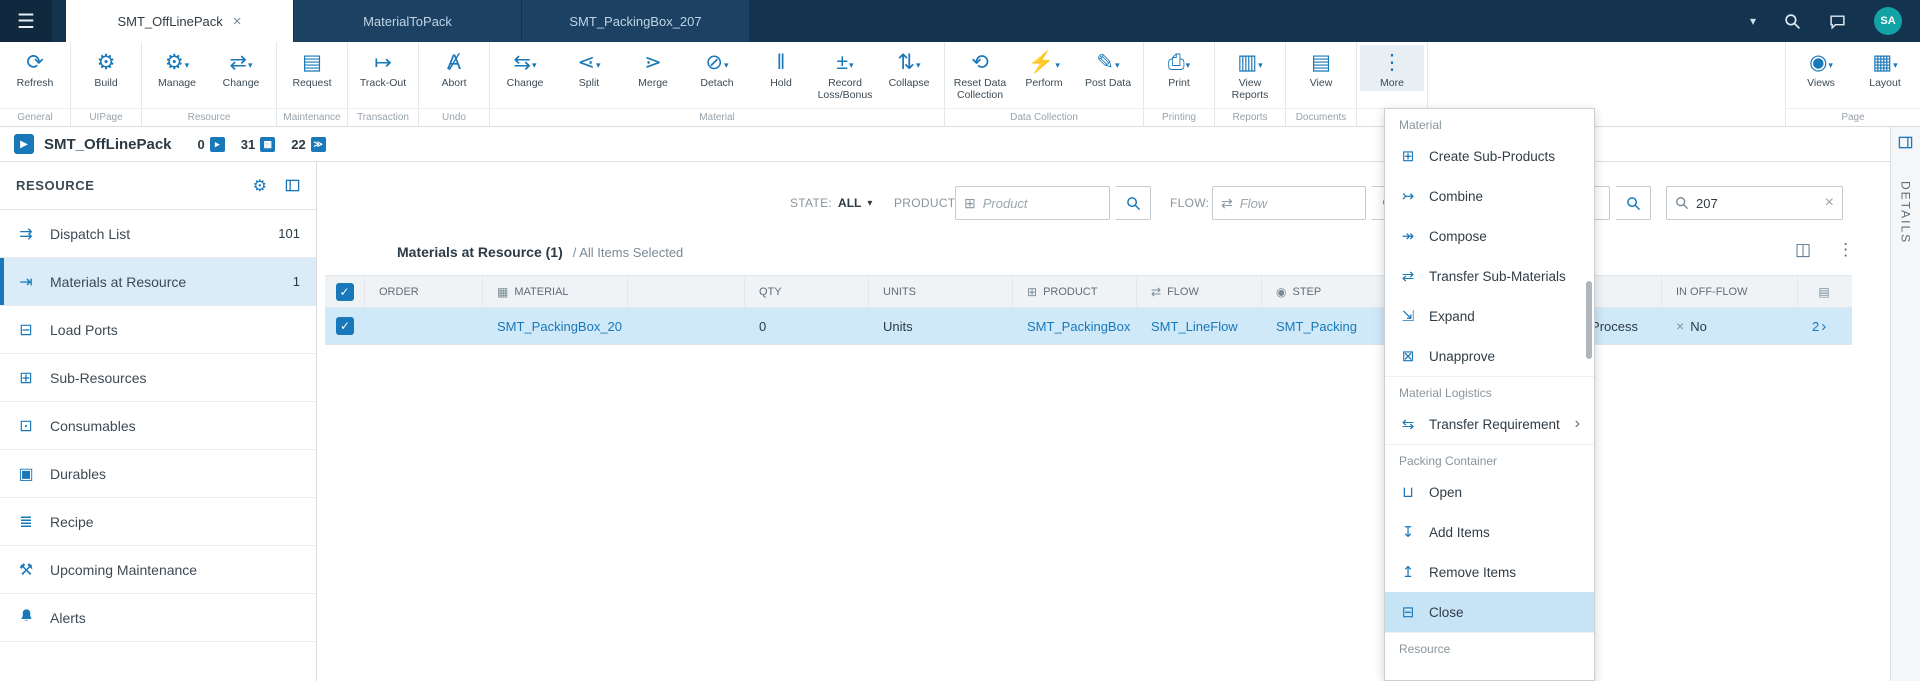  I want to click on cell-details-link: 2 ›, so click(1824, 326).